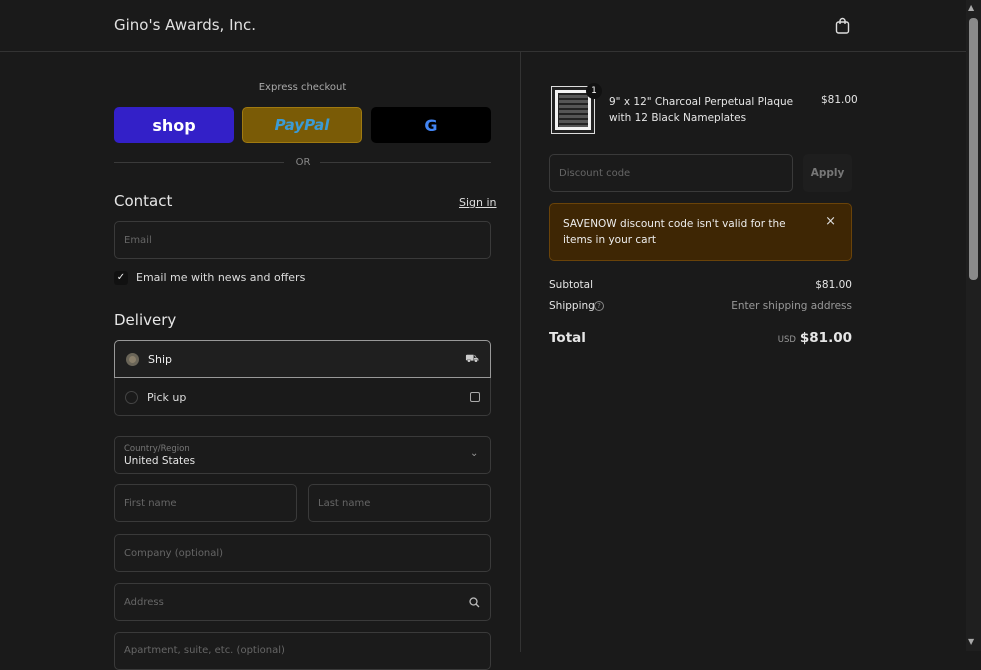 Image resolution: width=981 pixels, height=670 pixels. What do you see at coordinates (302, 359) in the screenshot?
I see `delivery-option-ship: Ship ⛟` at bounding box center [302, 359].